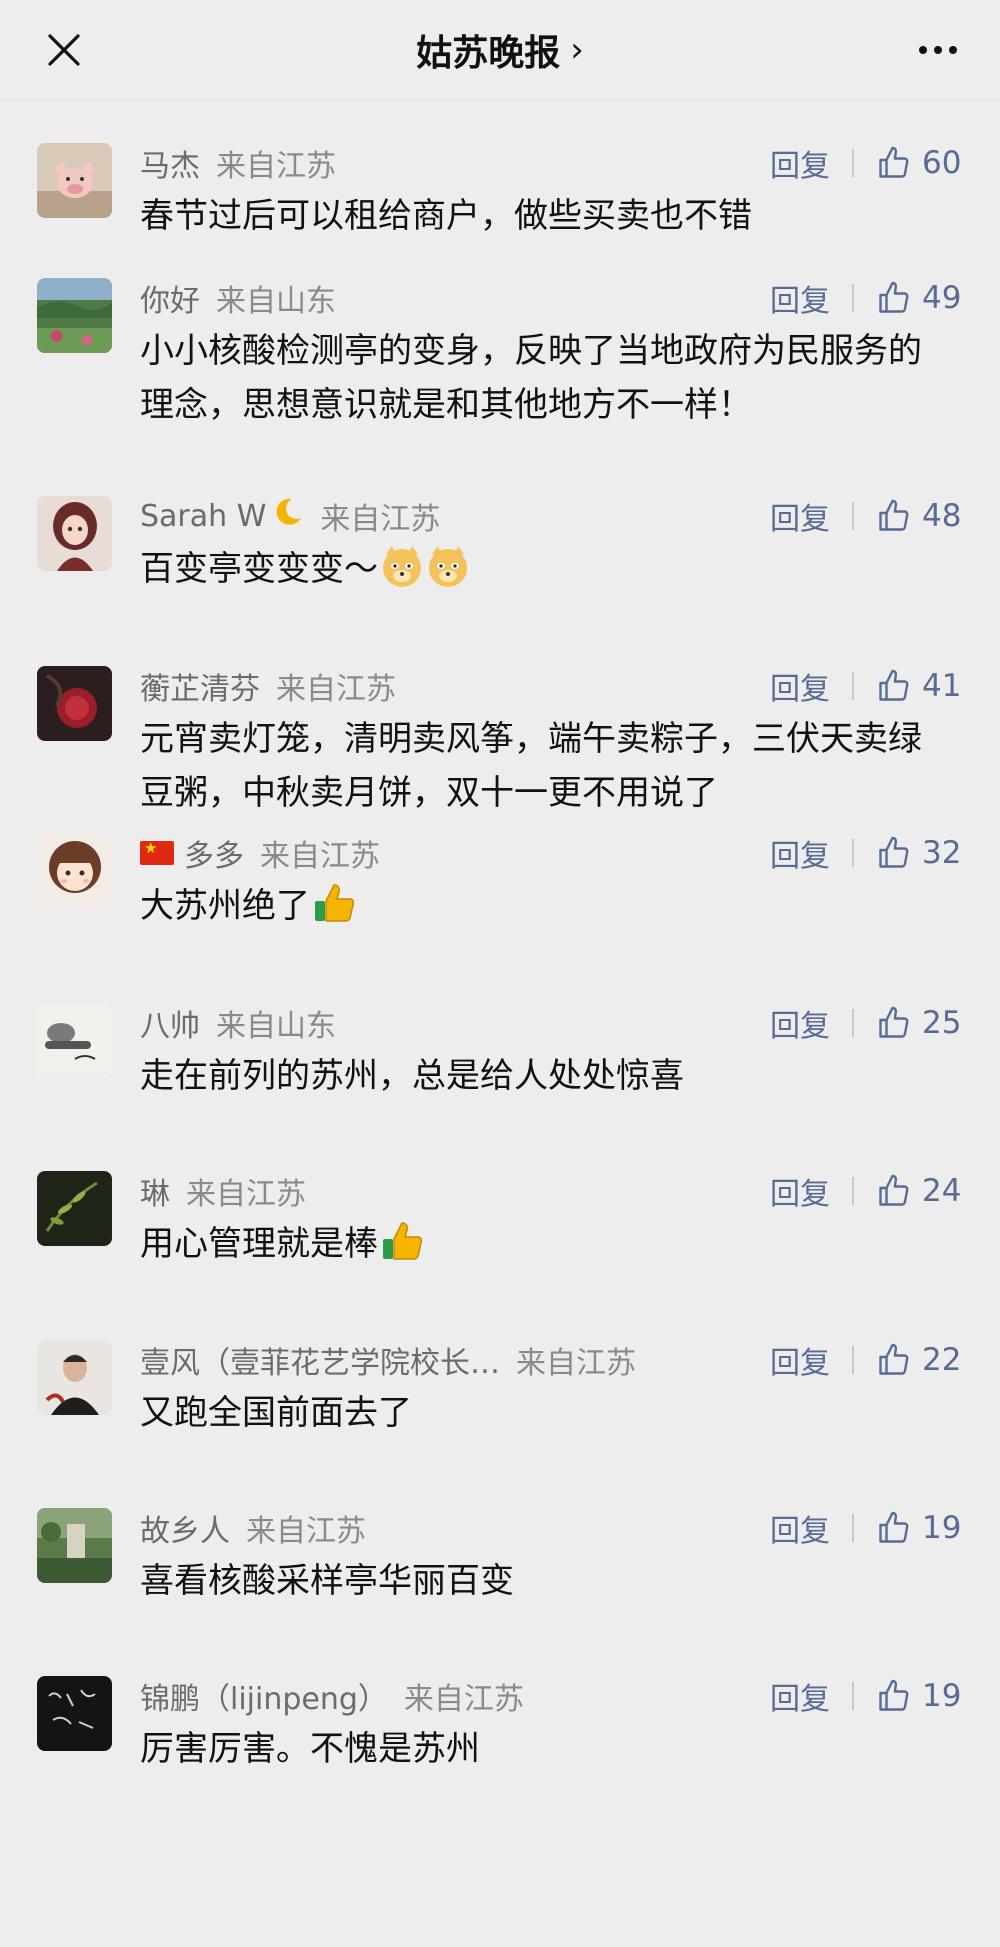 The image size is (1000, 1947). Describe the element at coordinates (170, 298) in the screenshot. I see `commenter-name: 你好` at that location.